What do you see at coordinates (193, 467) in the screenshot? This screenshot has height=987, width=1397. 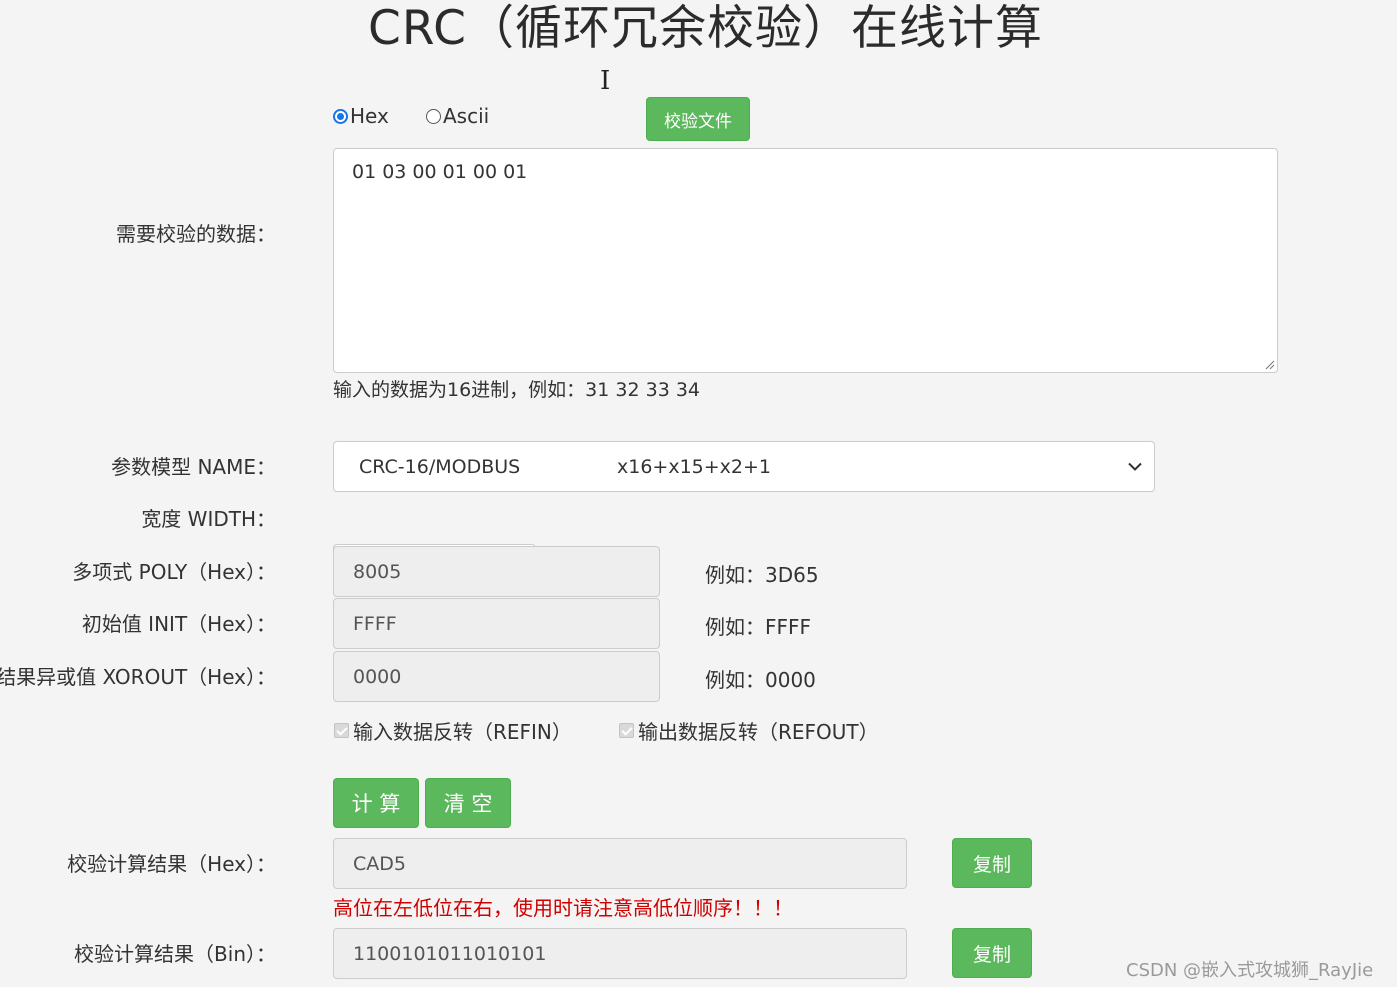 I see `param-model-label: 参数模型 NAME：` at bounding box center [193, 467].